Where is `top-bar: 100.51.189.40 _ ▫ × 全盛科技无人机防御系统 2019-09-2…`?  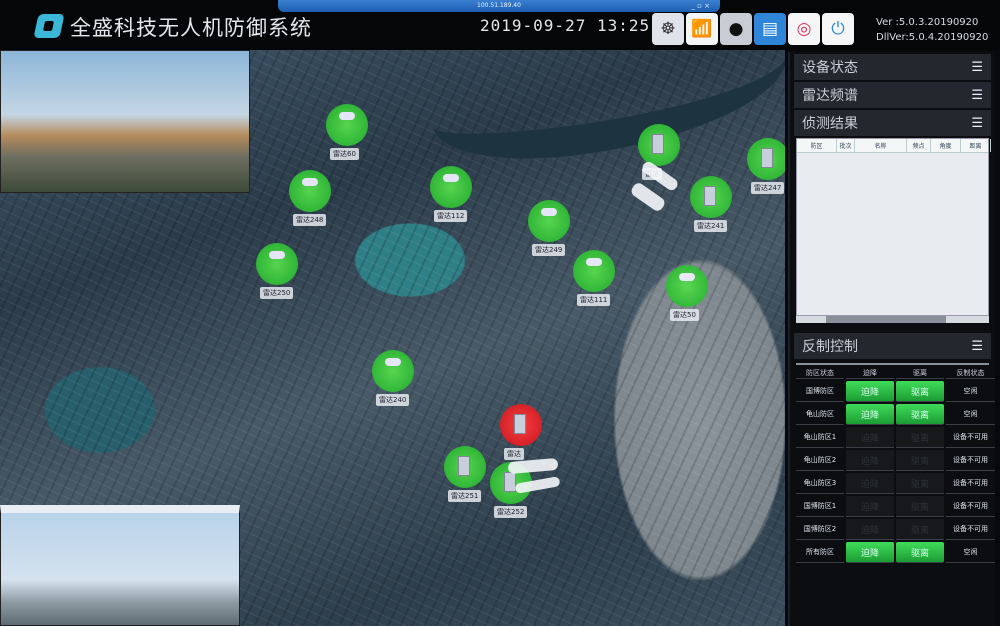 top-bar: 100.51.189.40 _ ▫ × 全盛科技无人机防御系统 2019-09-2… is located at coordinates (500, 25).